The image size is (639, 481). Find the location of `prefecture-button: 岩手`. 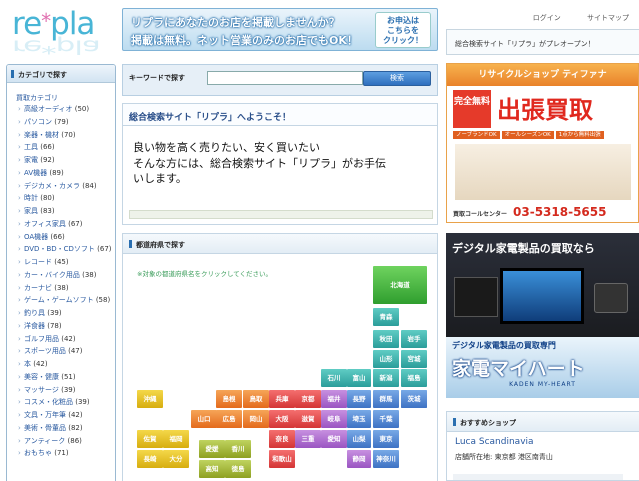

prefecture-button: 岩手 is located at coordinates (414, 339).